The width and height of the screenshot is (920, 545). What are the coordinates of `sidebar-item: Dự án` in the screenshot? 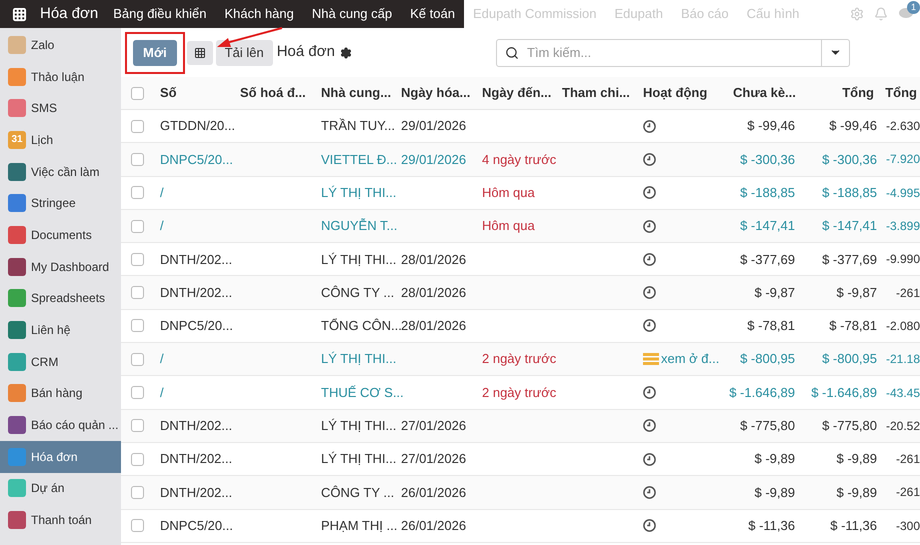 It's located at (60, 488).